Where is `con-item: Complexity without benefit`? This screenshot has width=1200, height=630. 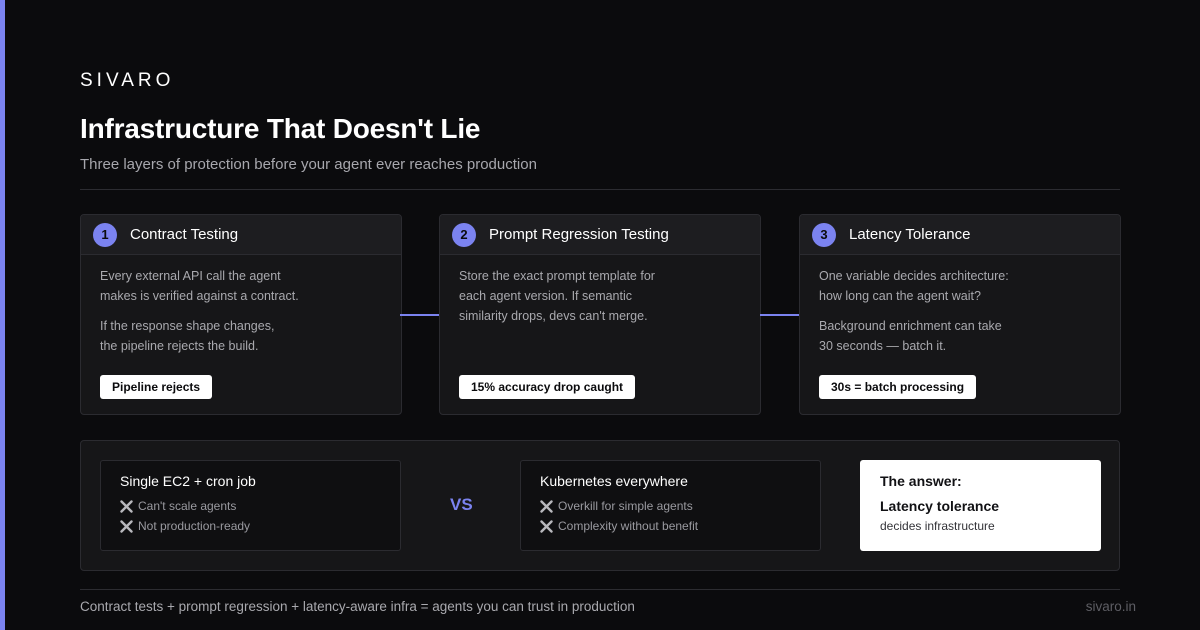 con-item: Complexity without benefit is located at coordinates (670, 526).